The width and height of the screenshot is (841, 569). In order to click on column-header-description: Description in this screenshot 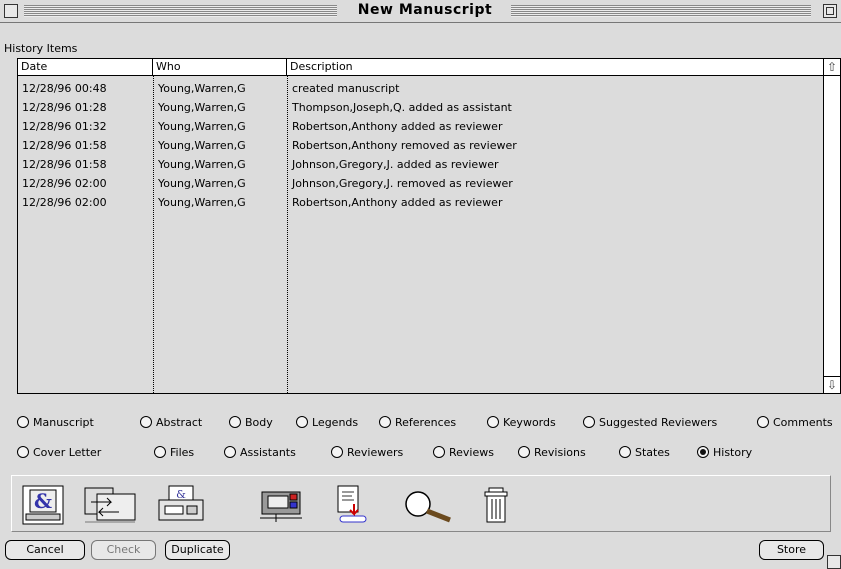, I will do `click(555, 67)`.